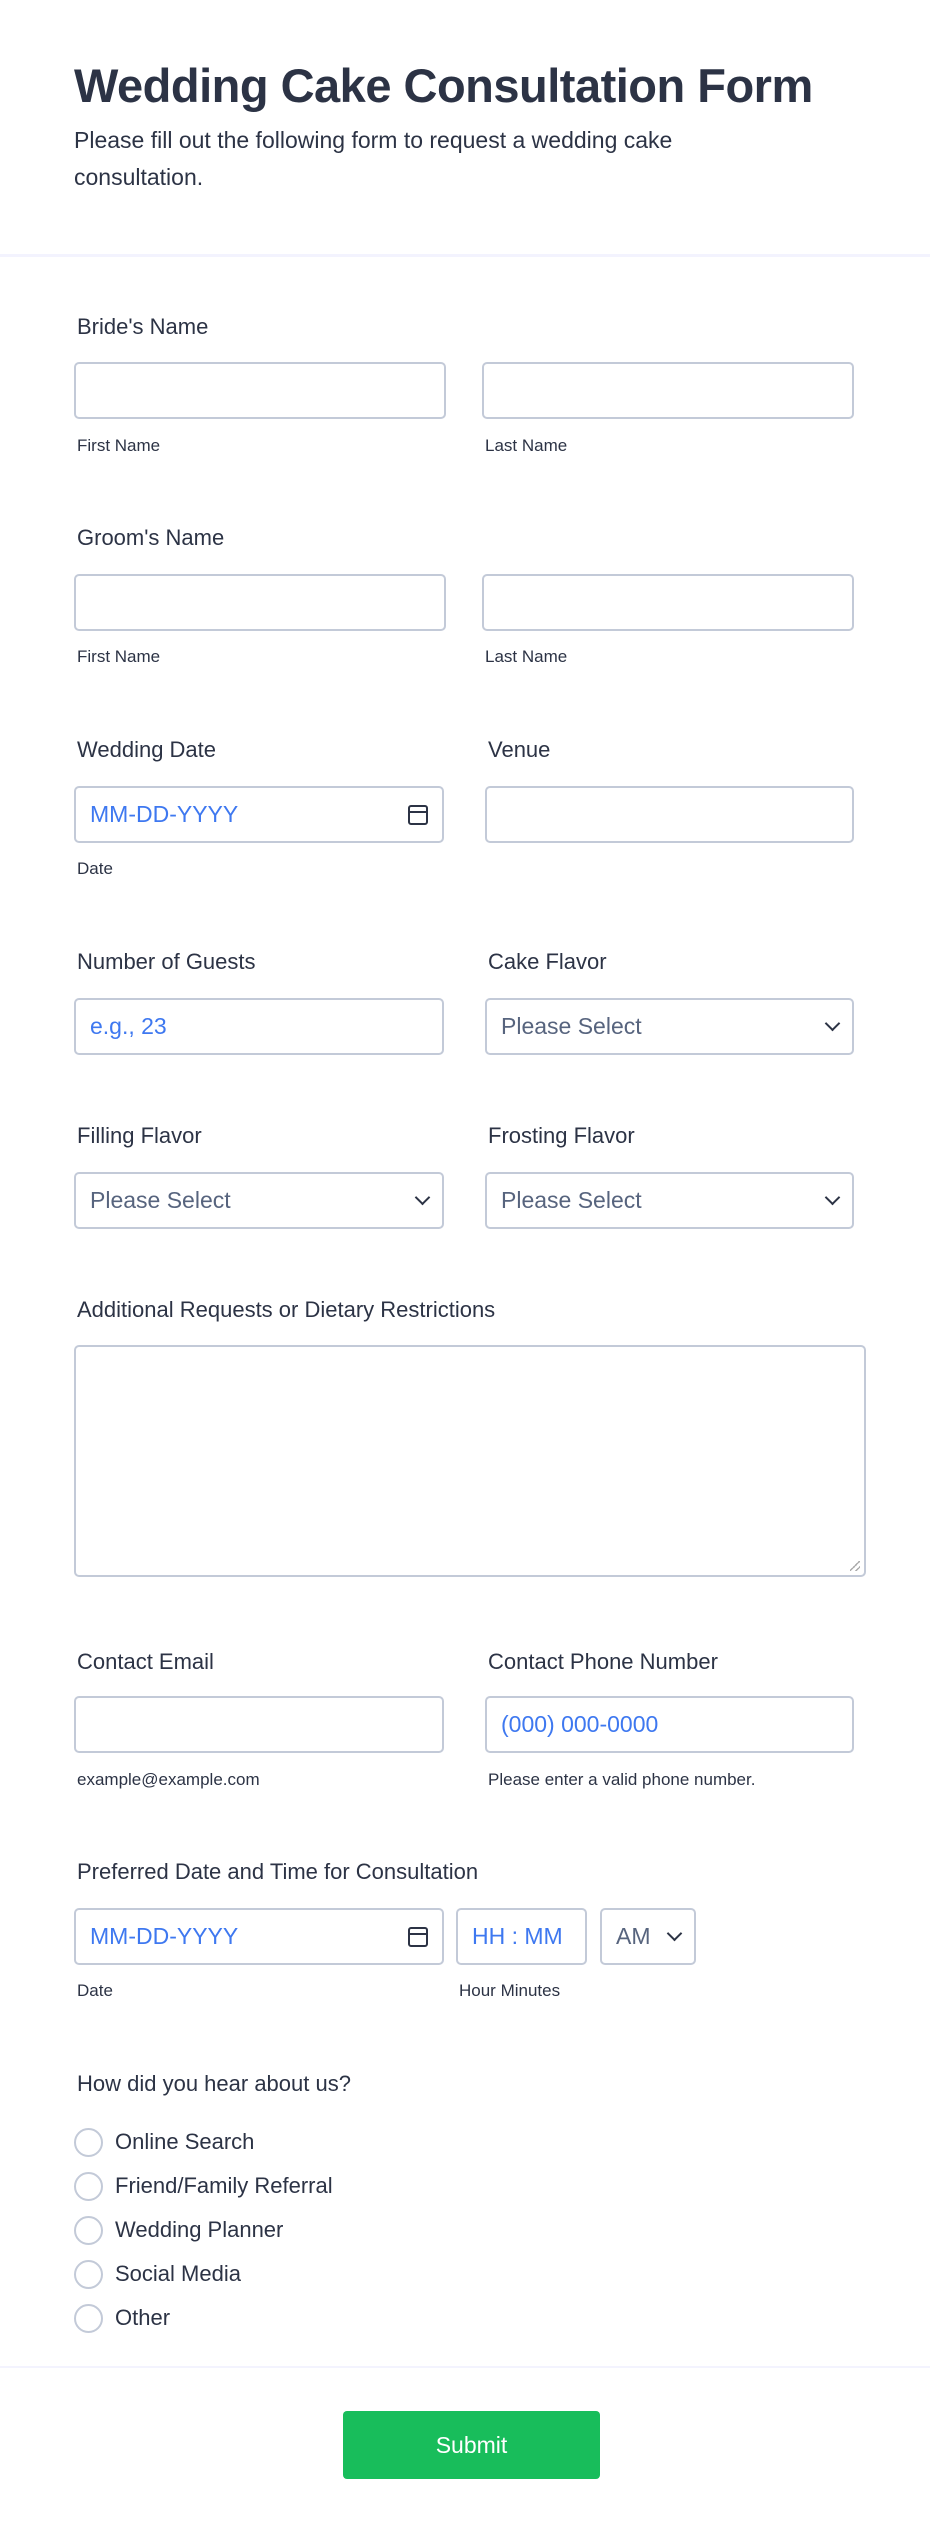  I want to click on groom-last-name-sublabel: Last Name, so click(526, 656).